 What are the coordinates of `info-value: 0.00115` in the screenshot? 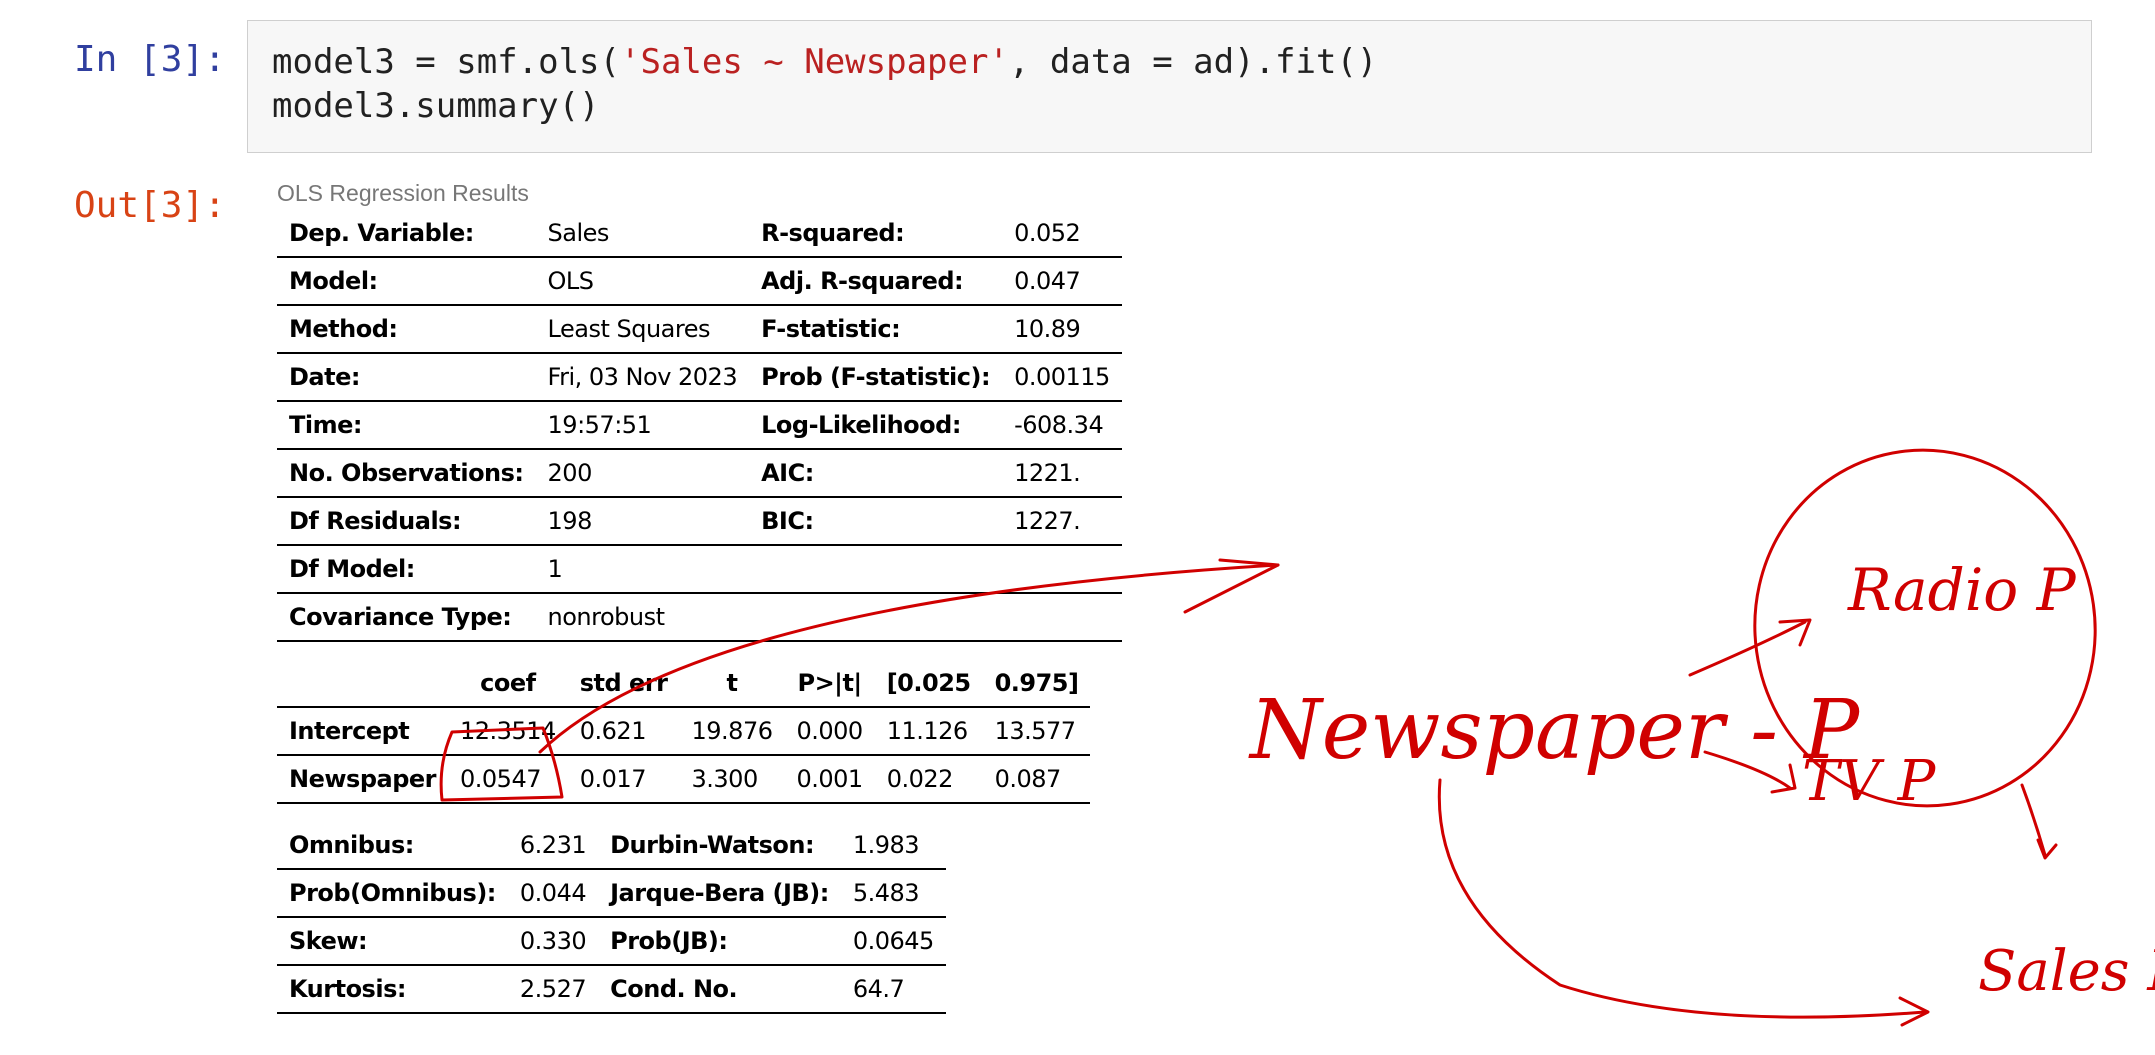 It's located at (1062, 377).